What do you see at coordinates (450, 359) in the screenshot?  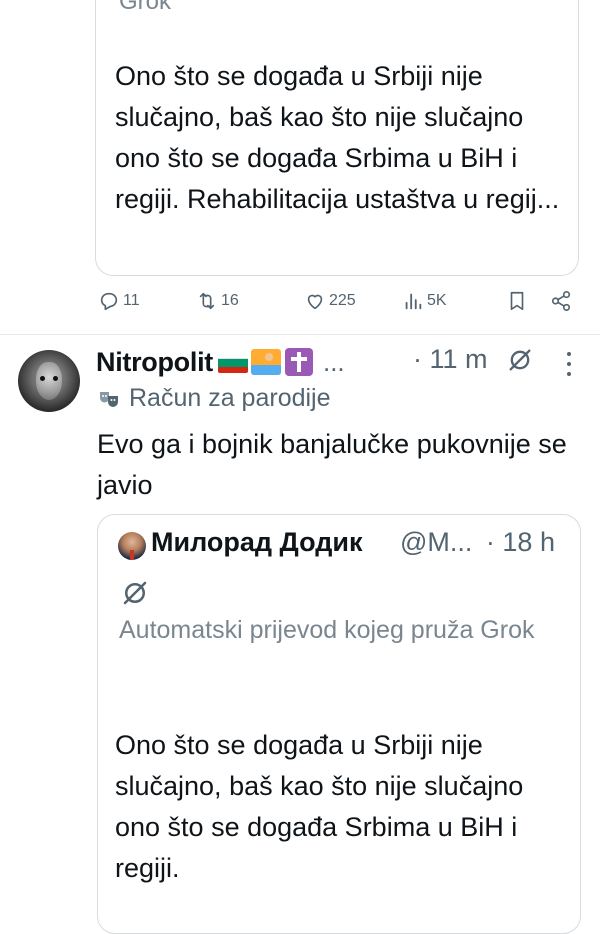 I see `tweet-time: · 11 m` at bounding box center [450, 359].